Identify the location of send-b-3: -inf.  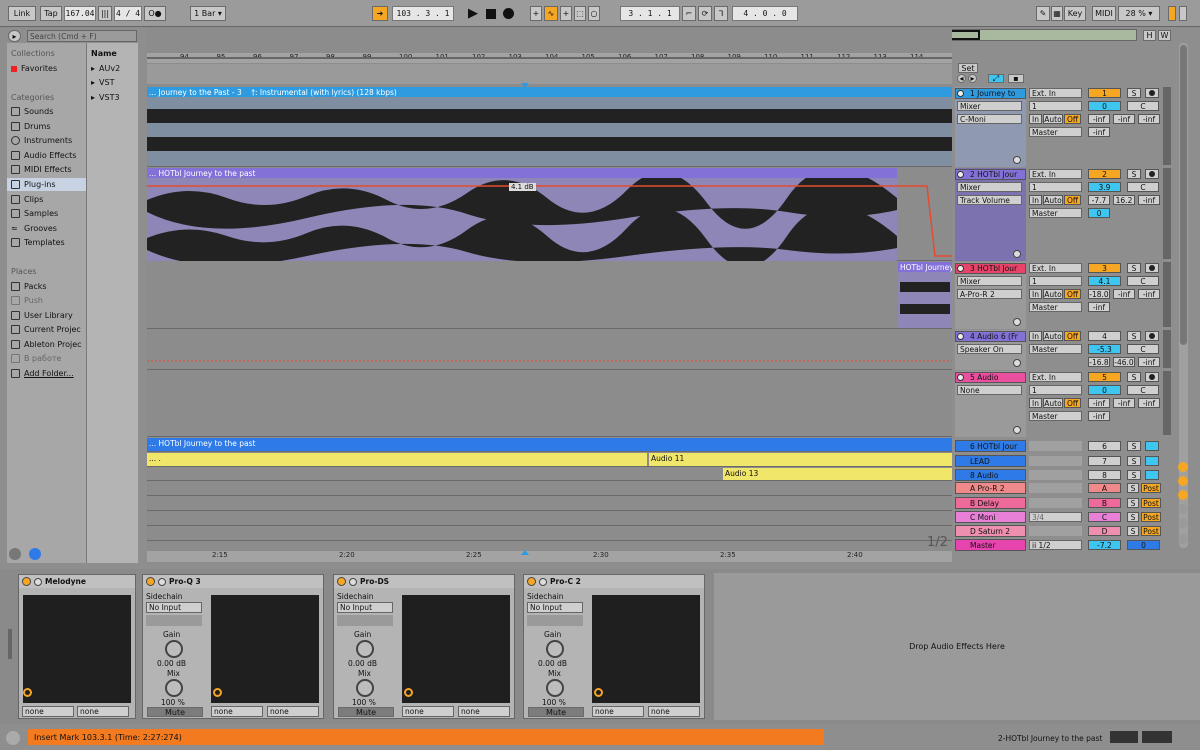
(1124, 294).